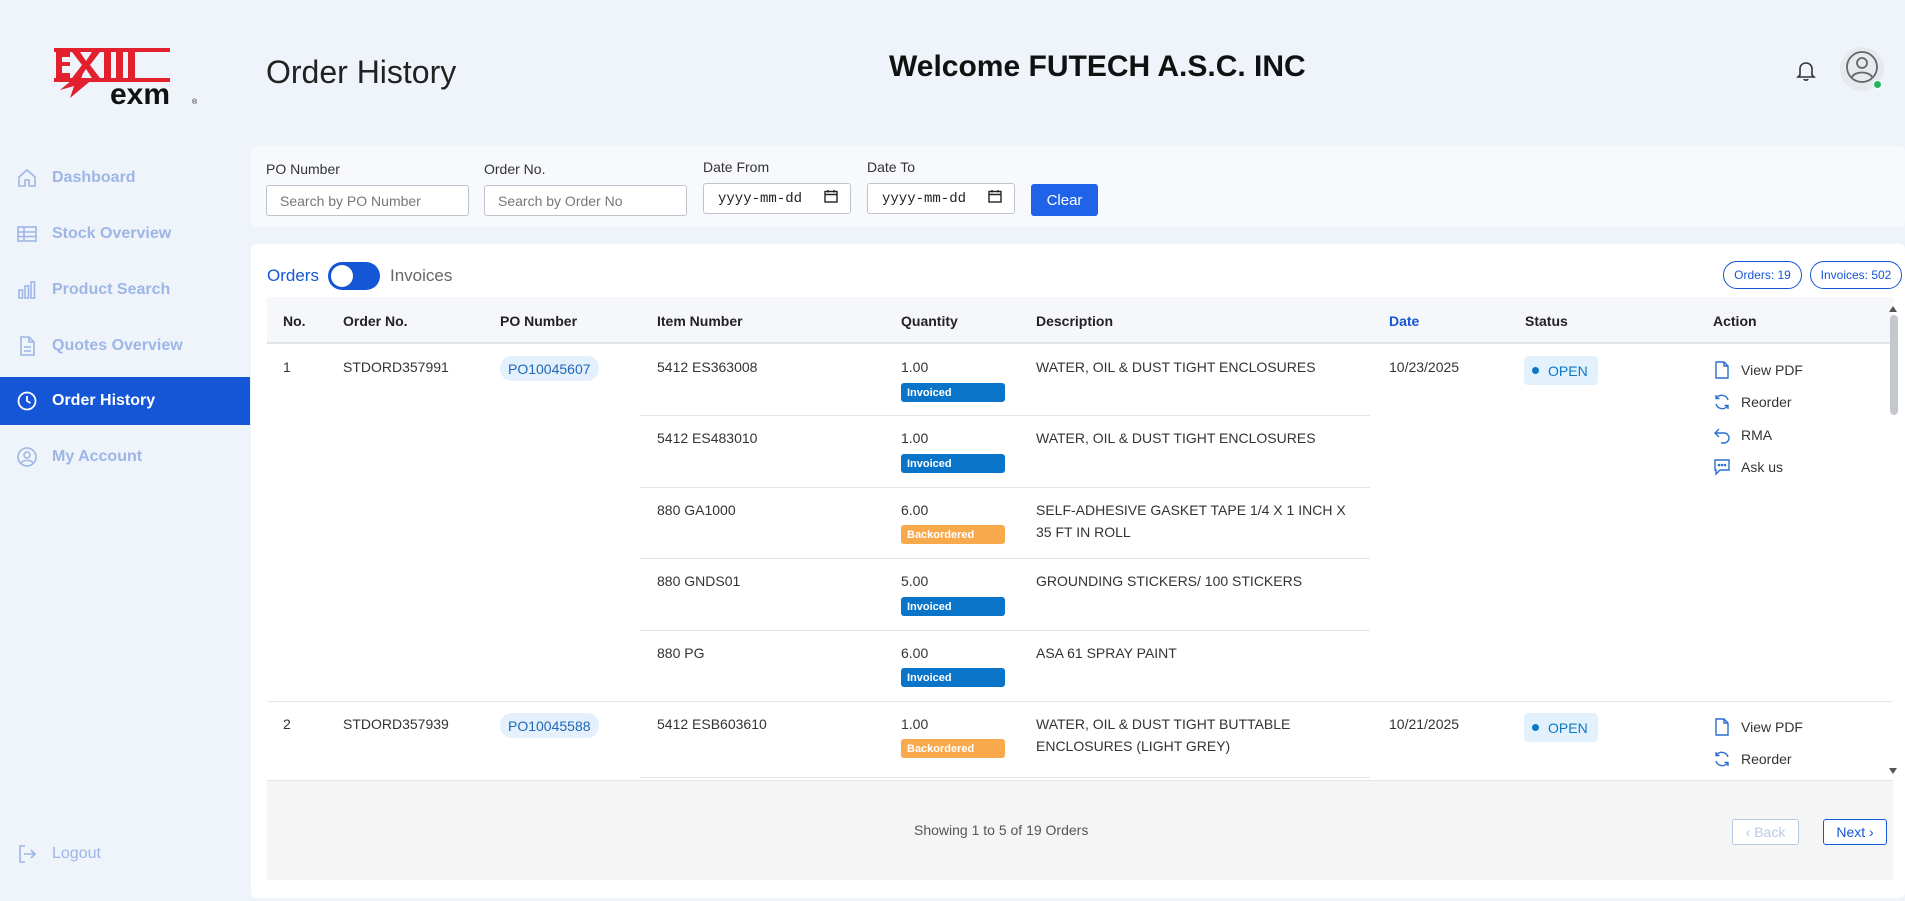 The image size is (1905, 901). I want to click on col-status: Status, so click(1546, 321).